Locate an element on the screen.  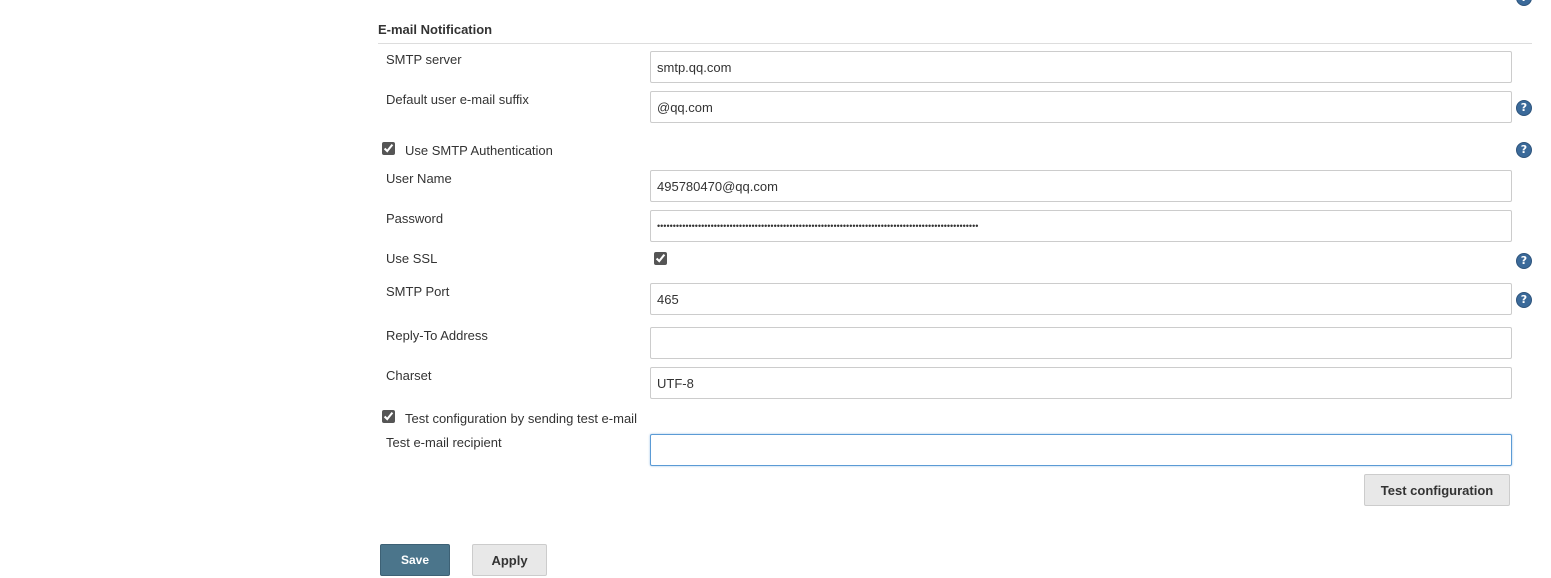
test-configuration-button: Test configuration is located at coordinates (1437, 490).